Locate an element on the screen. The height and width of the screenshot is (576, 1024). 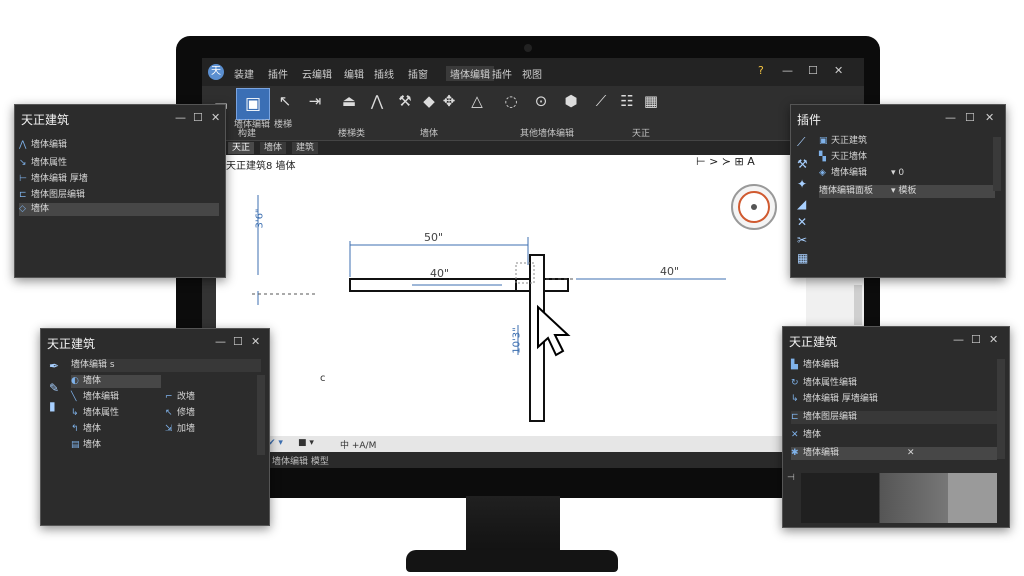
list-item: ⊢ 墙体编辑 厚墙 is located at coordinates (119, 179).